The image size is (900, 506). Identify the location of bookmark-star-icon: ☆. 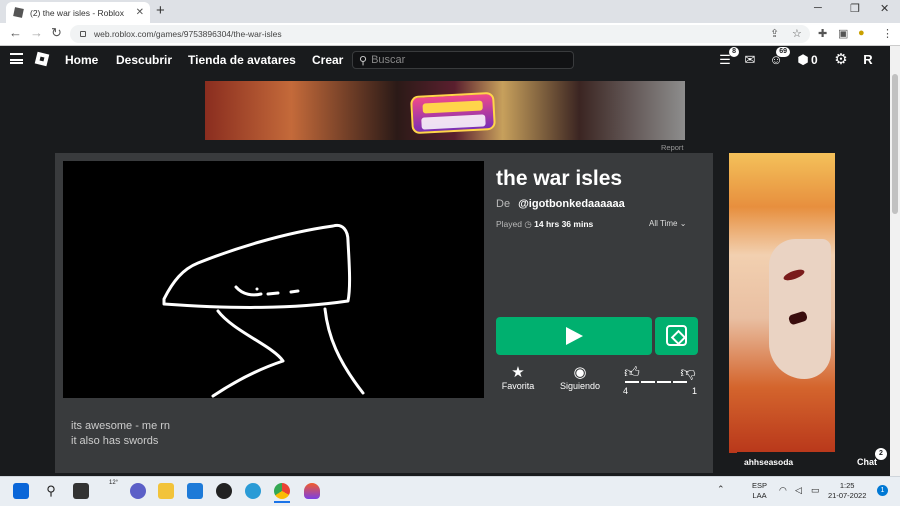
(797, 33).